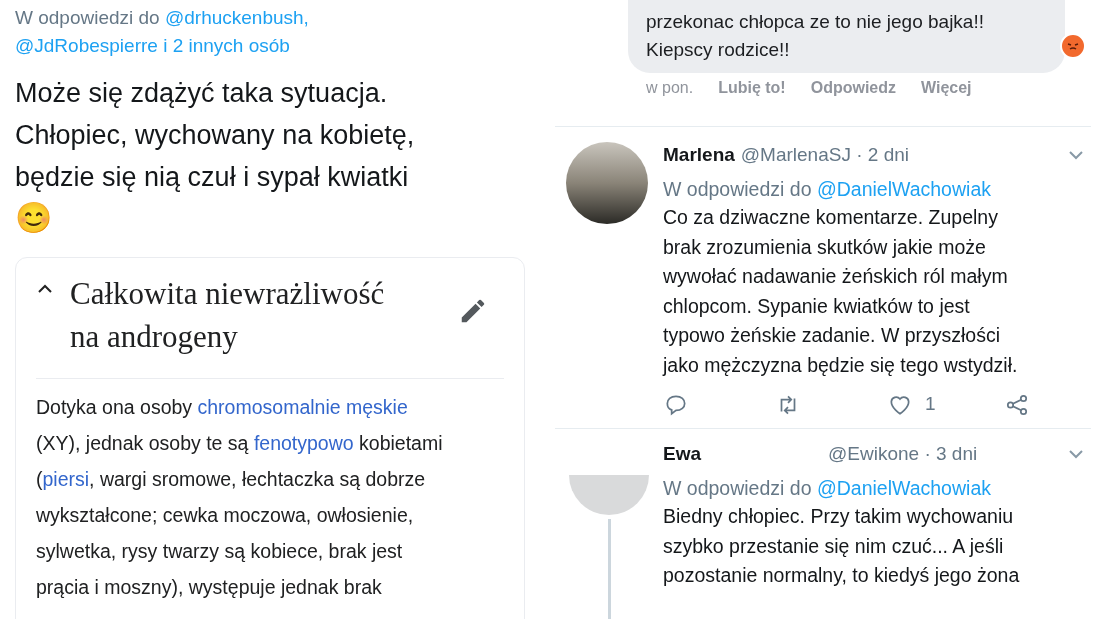 The width and height of the screenshot is (1101, 619). Describe the element at coordinates (911, 404) in the screenshot. I see `like-button: 1` at that location.